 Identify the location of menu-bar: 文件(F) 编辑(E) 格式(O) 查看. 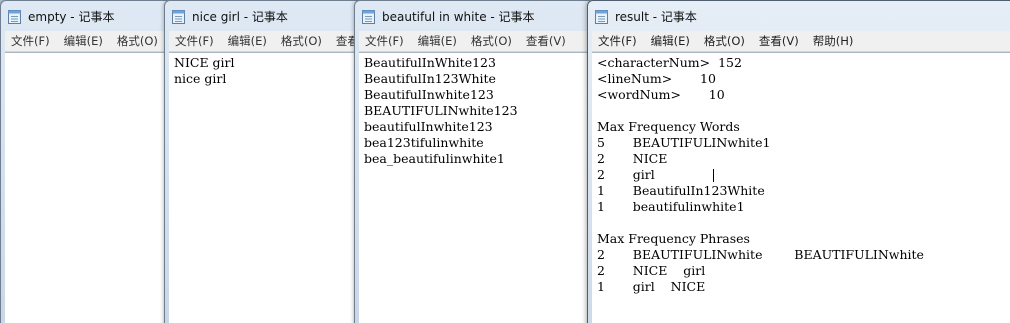
(264, 41).